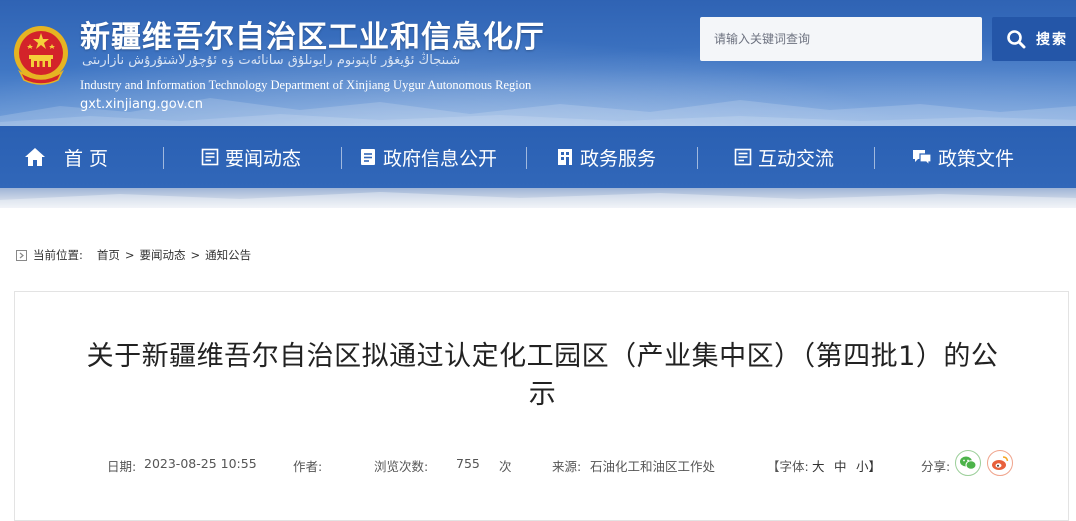  Describe the element at coordinates (86, 158) in the screenshot. I see `nav-item-home-label: 首 页` at that location.